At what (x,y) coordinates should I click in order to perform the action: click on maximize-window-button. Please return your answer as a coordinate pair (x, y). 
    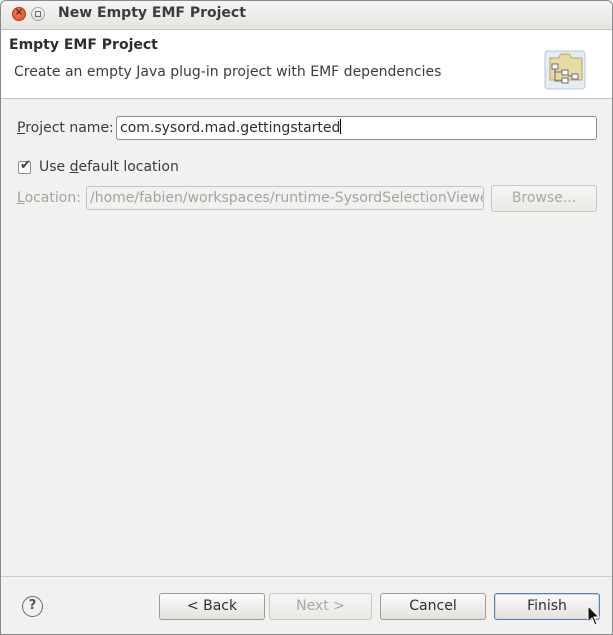
    Looking at the image, I should click on (38, 14).